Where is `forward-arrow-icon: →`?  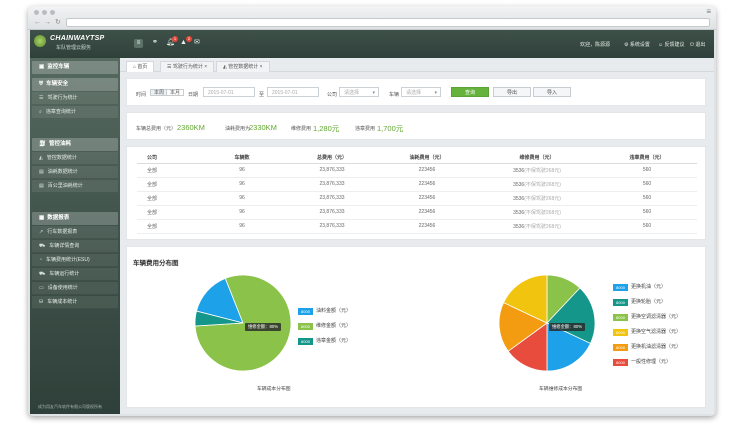
forward-arrow-icon: → is located at coordinates (47, 22).